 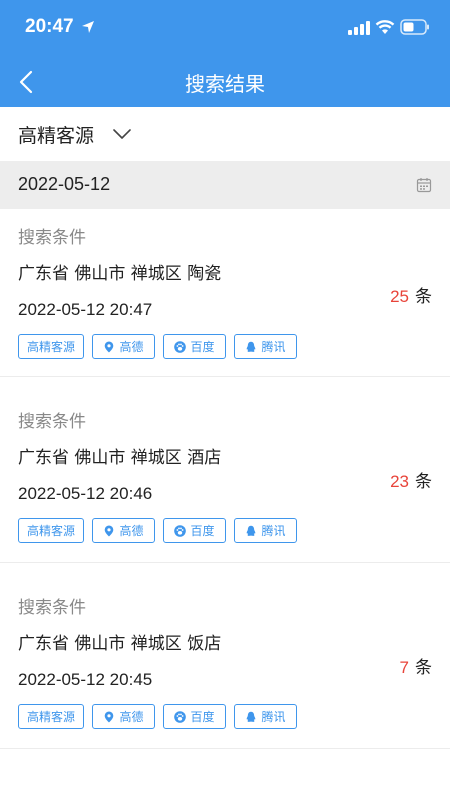 I want to click on chevron-down-icon, so click(x=122, y=134).